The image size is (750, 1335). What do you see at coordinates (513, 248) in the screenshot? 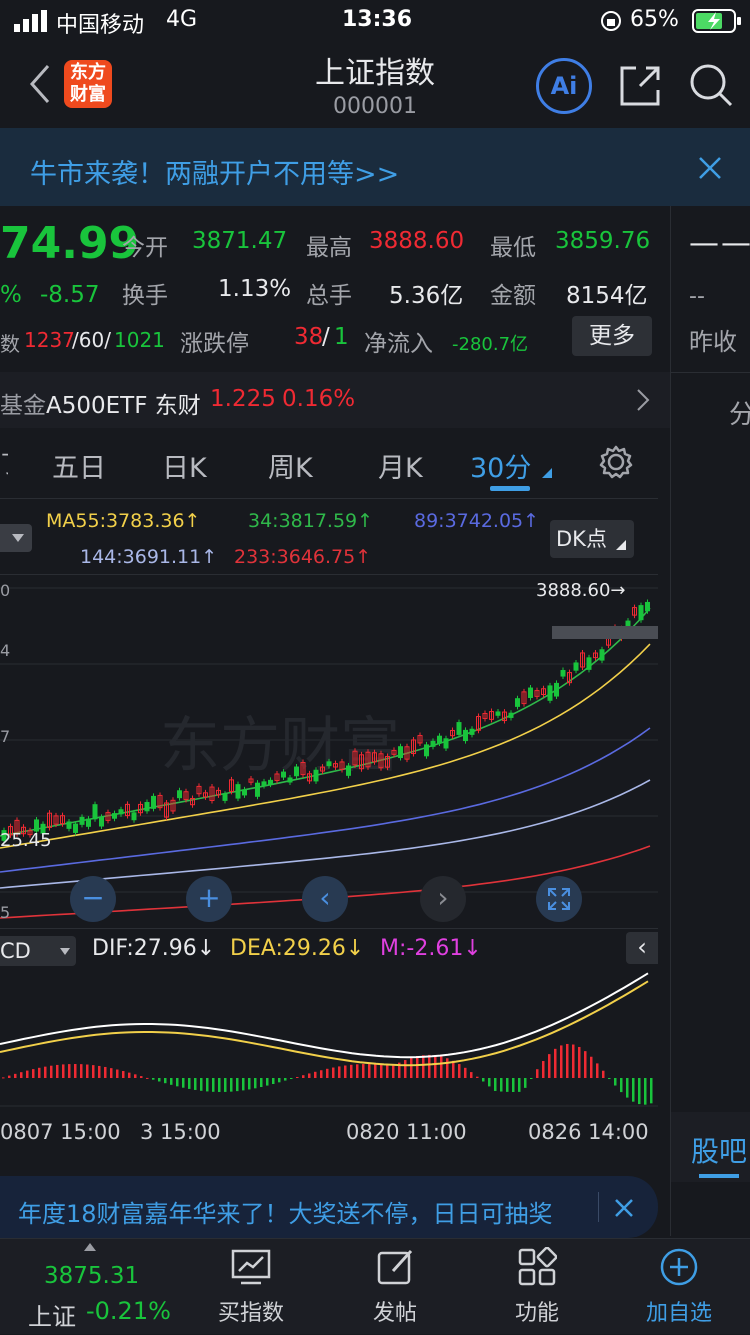
I see `low-label: 最低` at bounding box center [513, 248].